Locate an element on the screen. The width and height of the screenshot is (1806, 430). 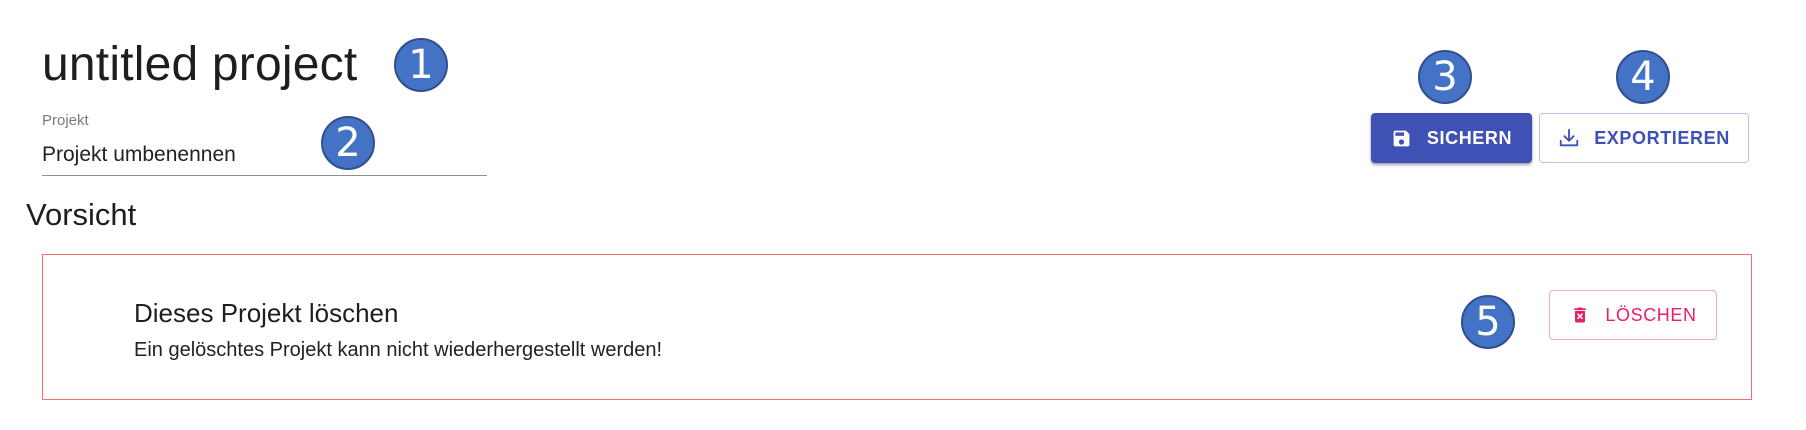
callout-marker-2: 2 is located at coordinates (348, 143).